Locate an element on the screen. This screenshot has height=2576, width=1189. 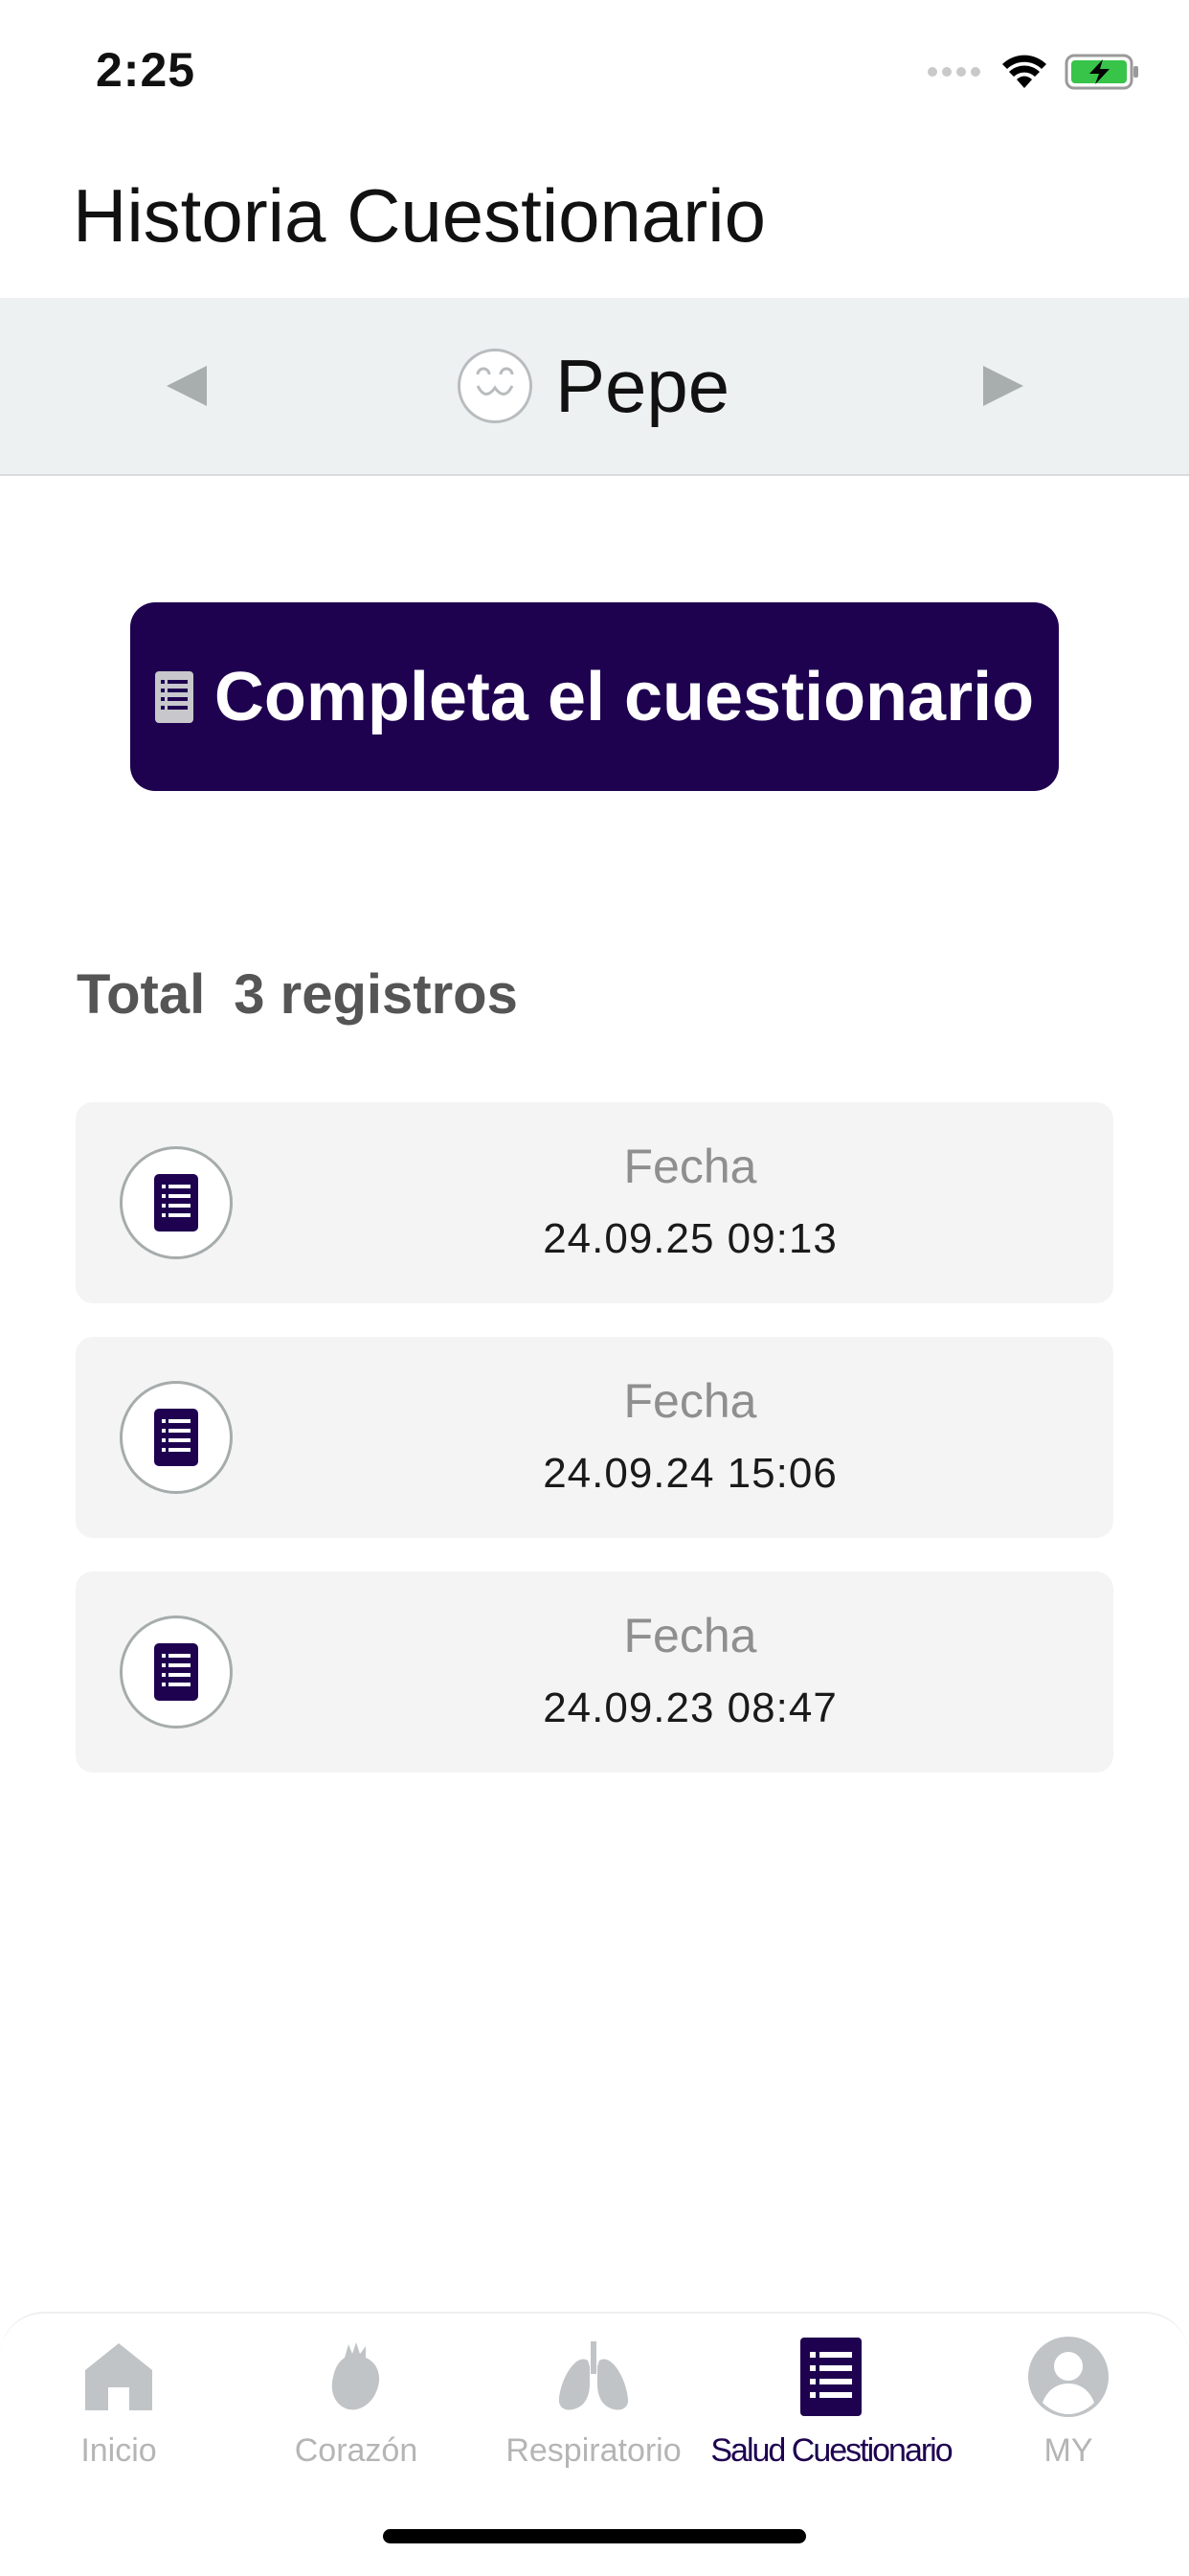
record-text: Fecha 24.09.24 15:06 is located at coordinates (690, 1435).